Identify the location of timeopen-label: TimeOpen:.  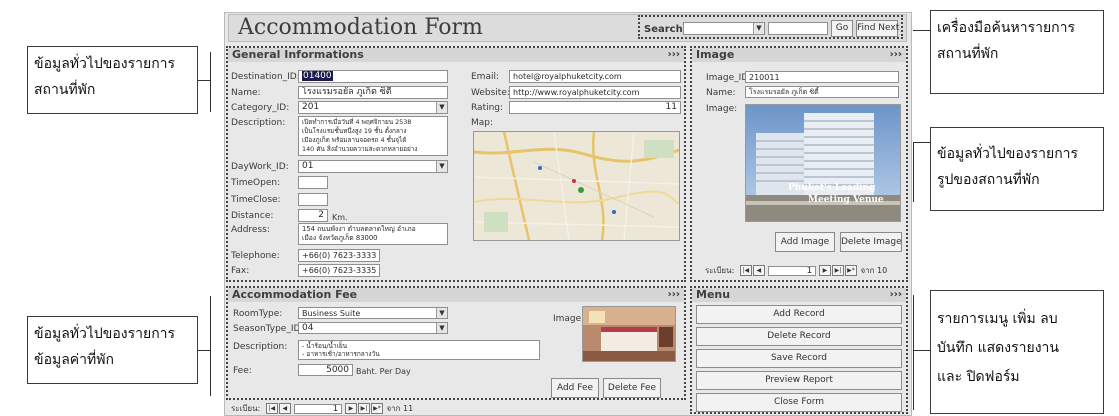
(256, 183).